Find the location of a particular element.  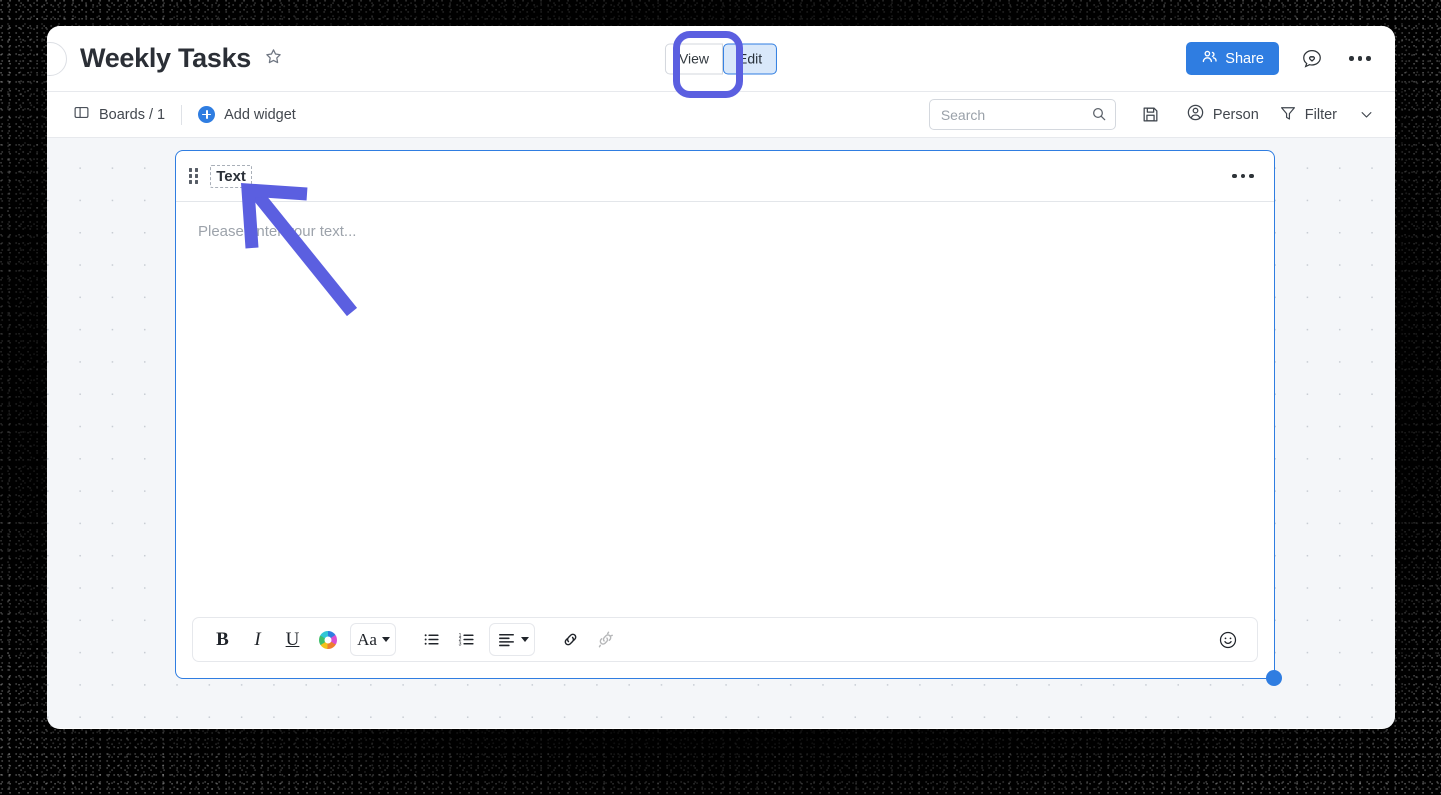

font-size-label: Aa is located at coordinates (367, 639).